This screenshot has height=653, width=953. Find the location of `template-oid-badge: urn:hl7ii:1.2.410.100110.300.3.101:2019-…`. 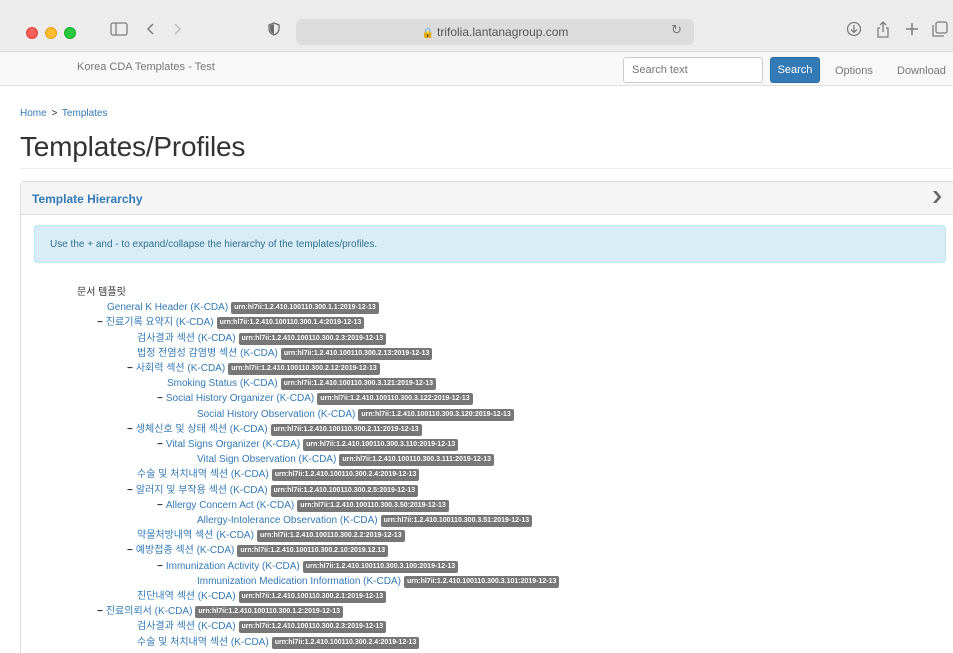

template-oid-badge: urn:hl7ii:1.2.410.100110.300.3.101:2019-… is located at coordinates (481, 581).